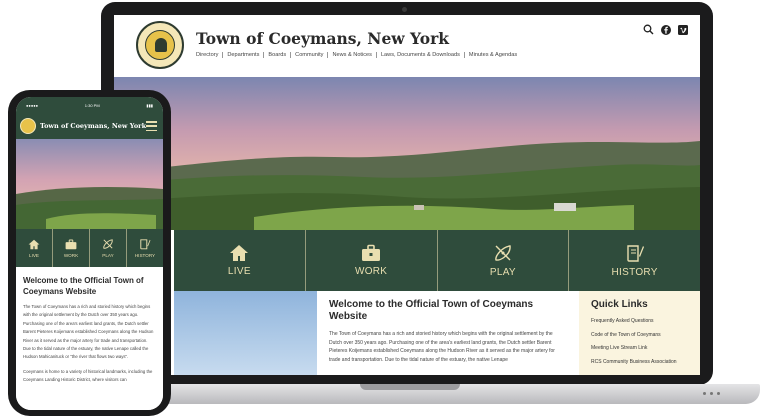 The width and height of the screenshot is (778, 419). Describe the element at coordinates (310, 55) in the screenshot. I see `nav-item-community: Community` at that location.